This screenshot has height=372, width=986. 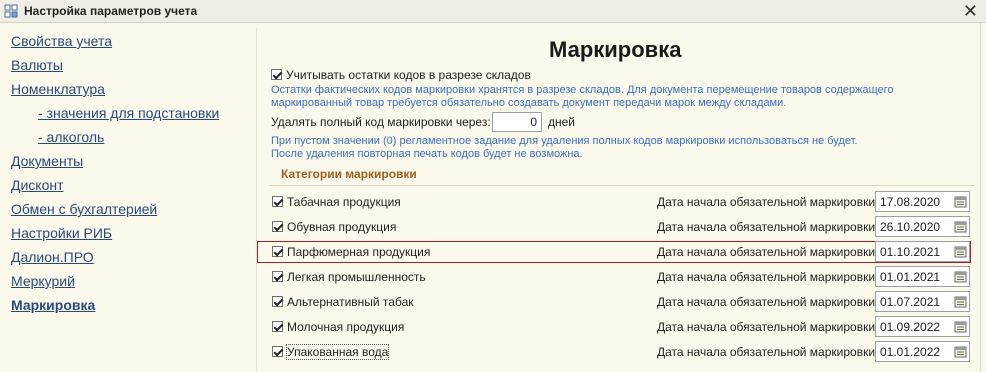 I want to click on sidebar-item-accounting-properties: Свойства учета, so click(x=61, y=41).